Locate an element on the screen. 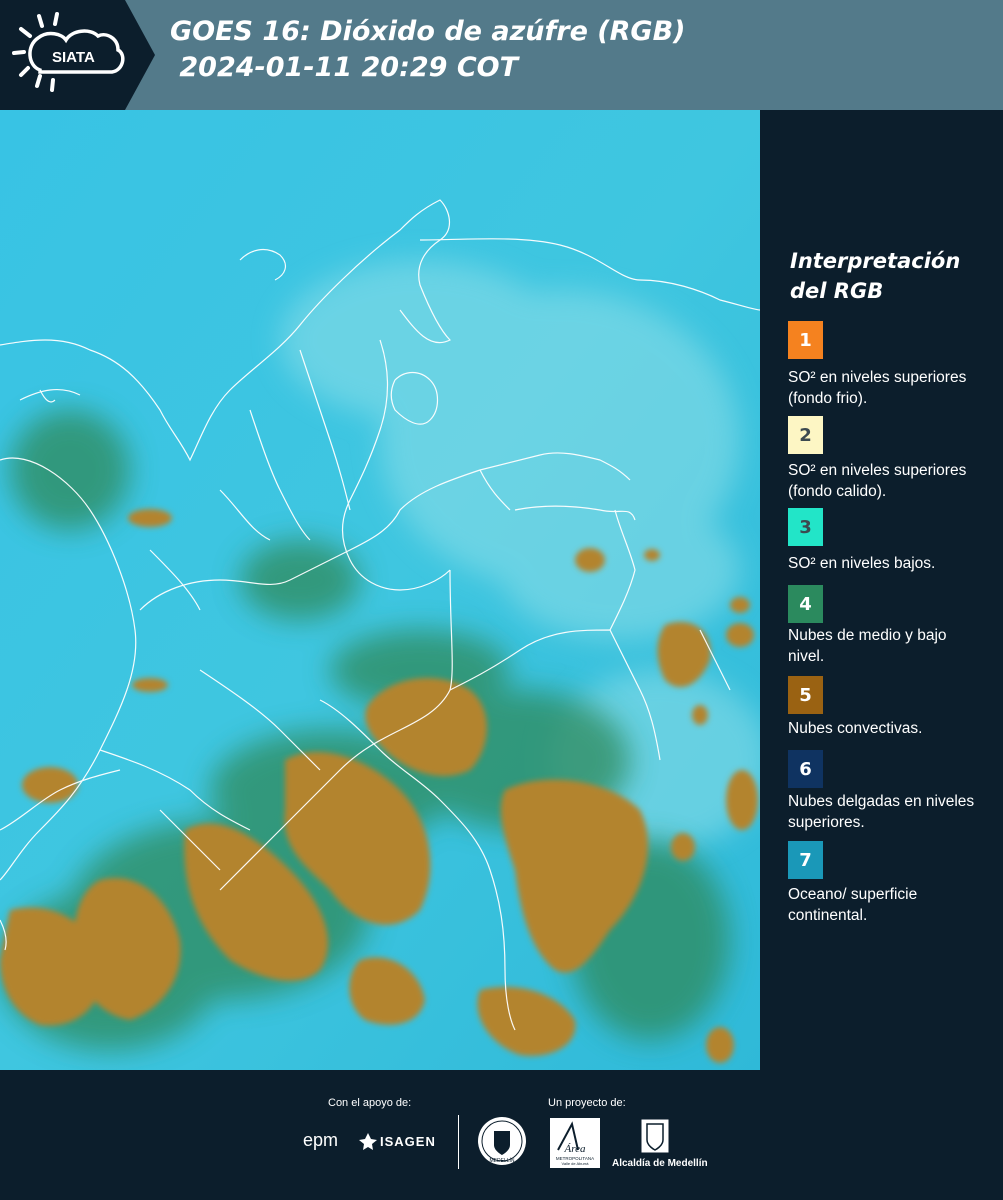 The image size is (1003, 1200). legend-desc-1: SO² en niveles superiores (fondo frio). is located at coordinates (877, 388).